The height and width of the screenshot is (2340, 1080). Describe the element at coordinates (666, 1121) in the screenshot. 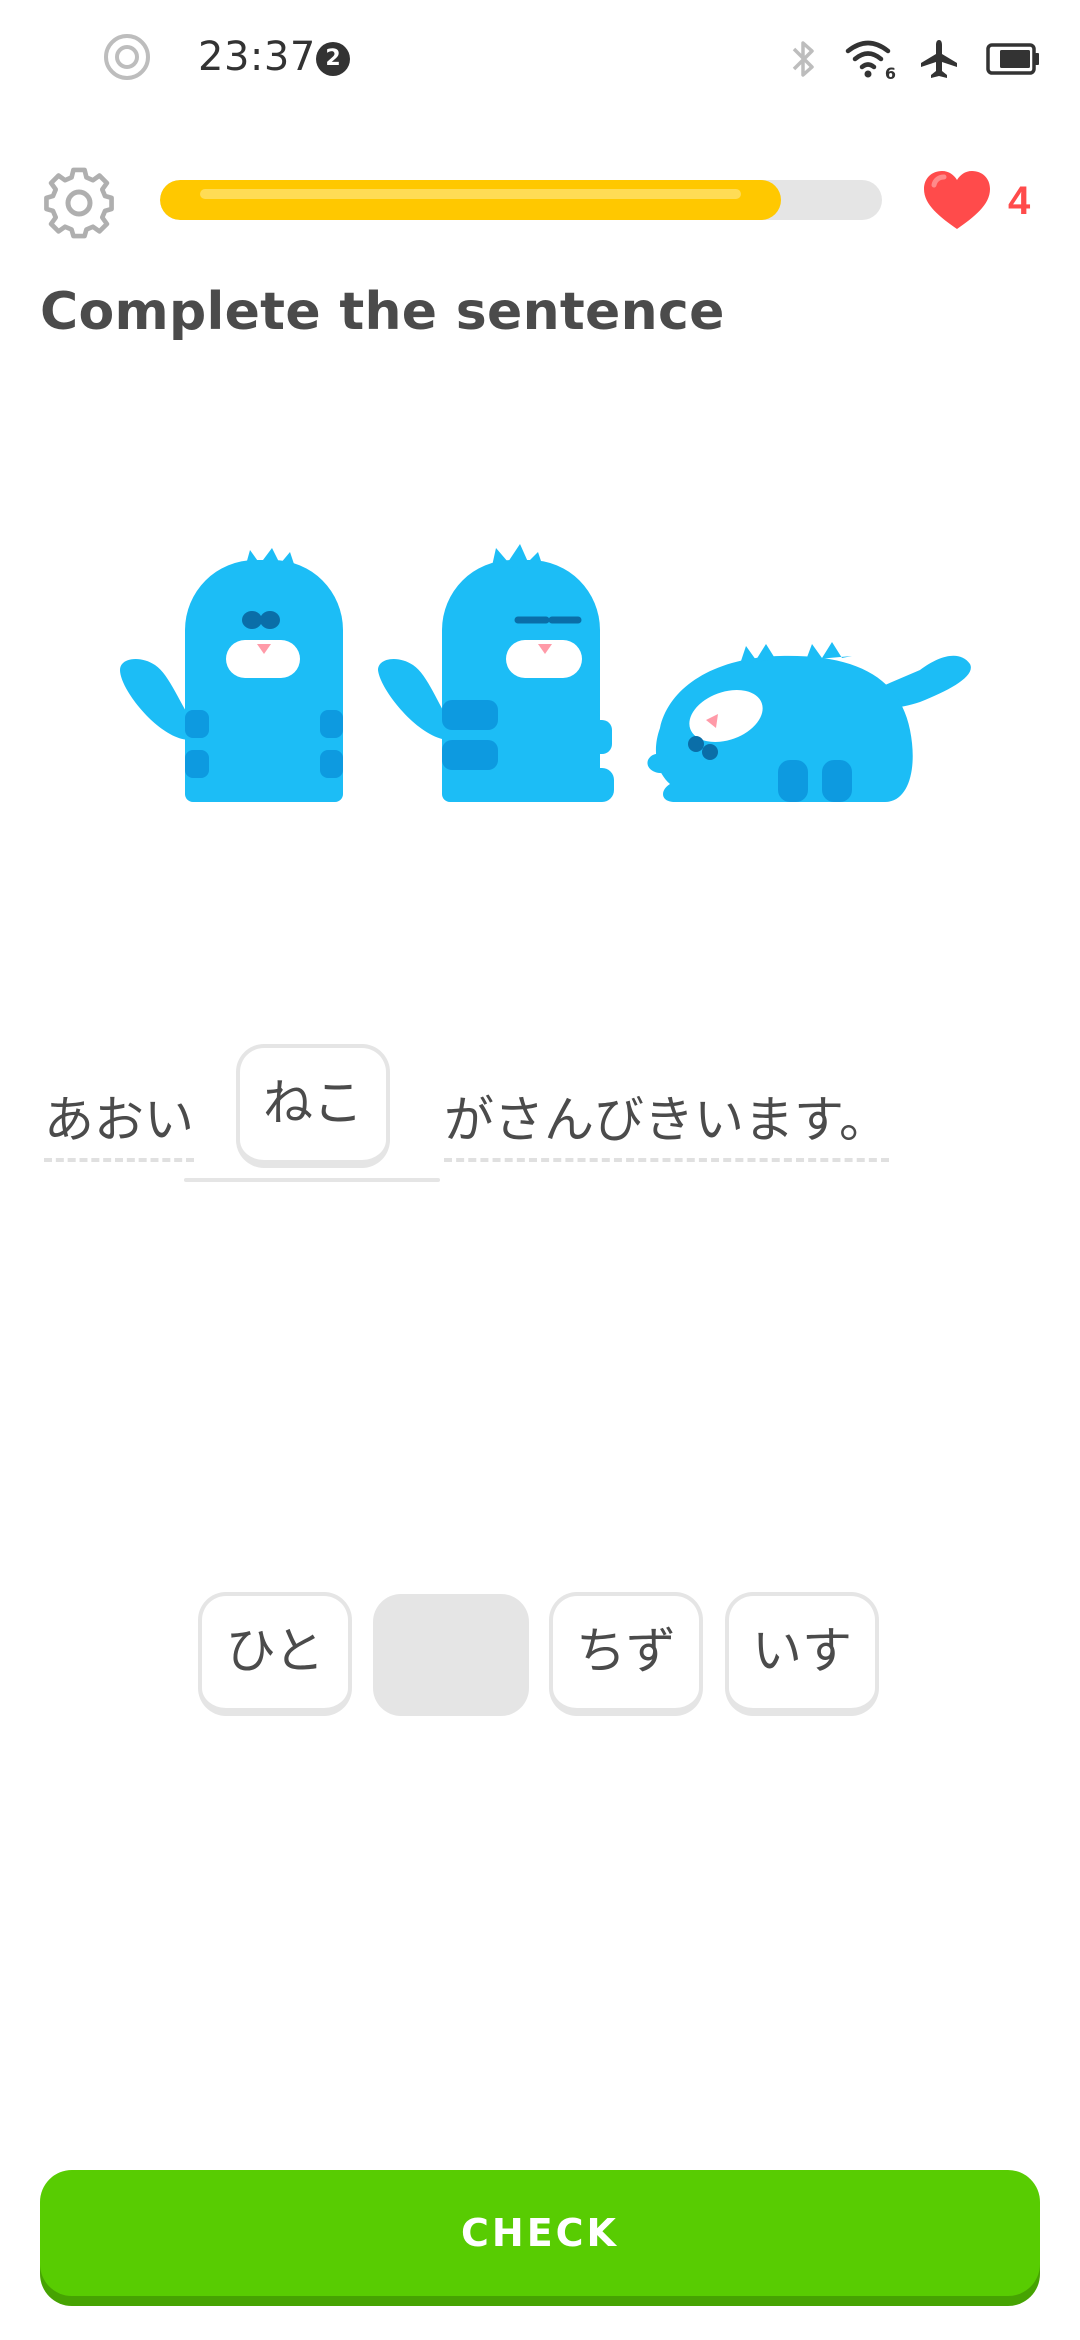

I see `sentence-word-suffix: がさんびきいます。` at that location.